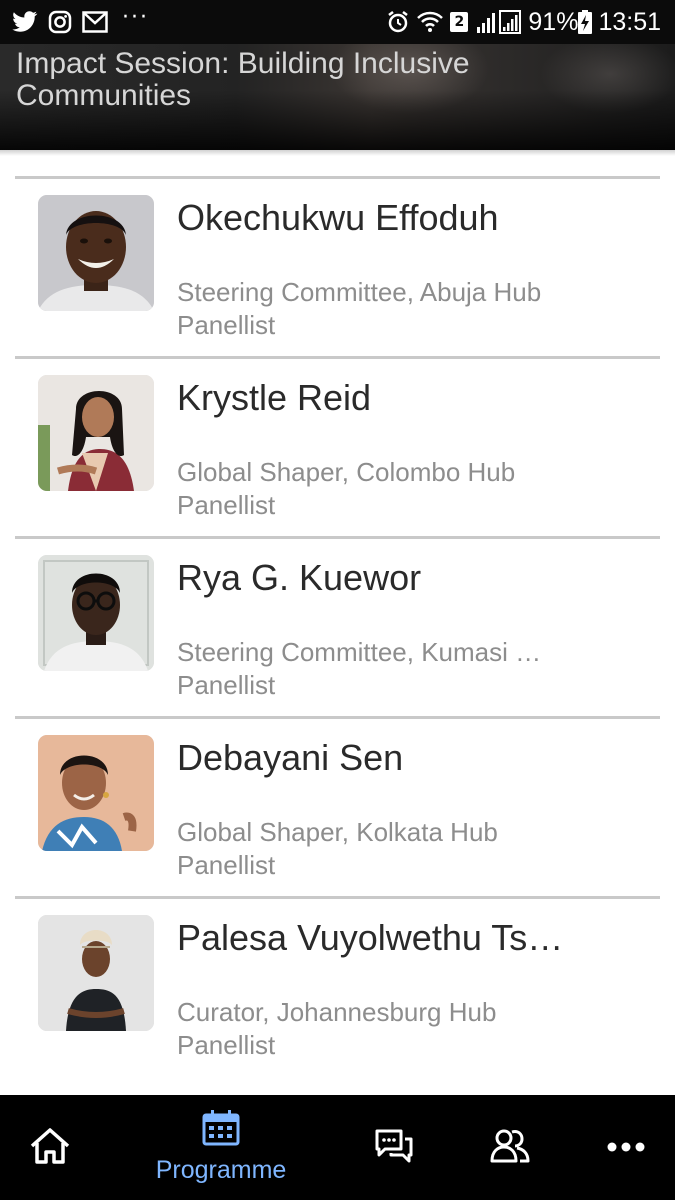 Image resolution: width=675 pixels, height=1200 pixels. I want to click on nav-home, so click(50, 1147).